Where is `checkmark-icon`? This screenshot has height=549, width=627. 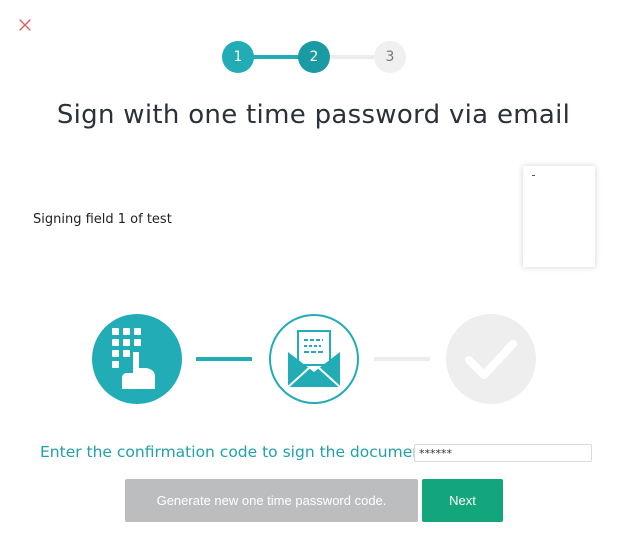
checkmark-icon is located at coordinates (491, 359).